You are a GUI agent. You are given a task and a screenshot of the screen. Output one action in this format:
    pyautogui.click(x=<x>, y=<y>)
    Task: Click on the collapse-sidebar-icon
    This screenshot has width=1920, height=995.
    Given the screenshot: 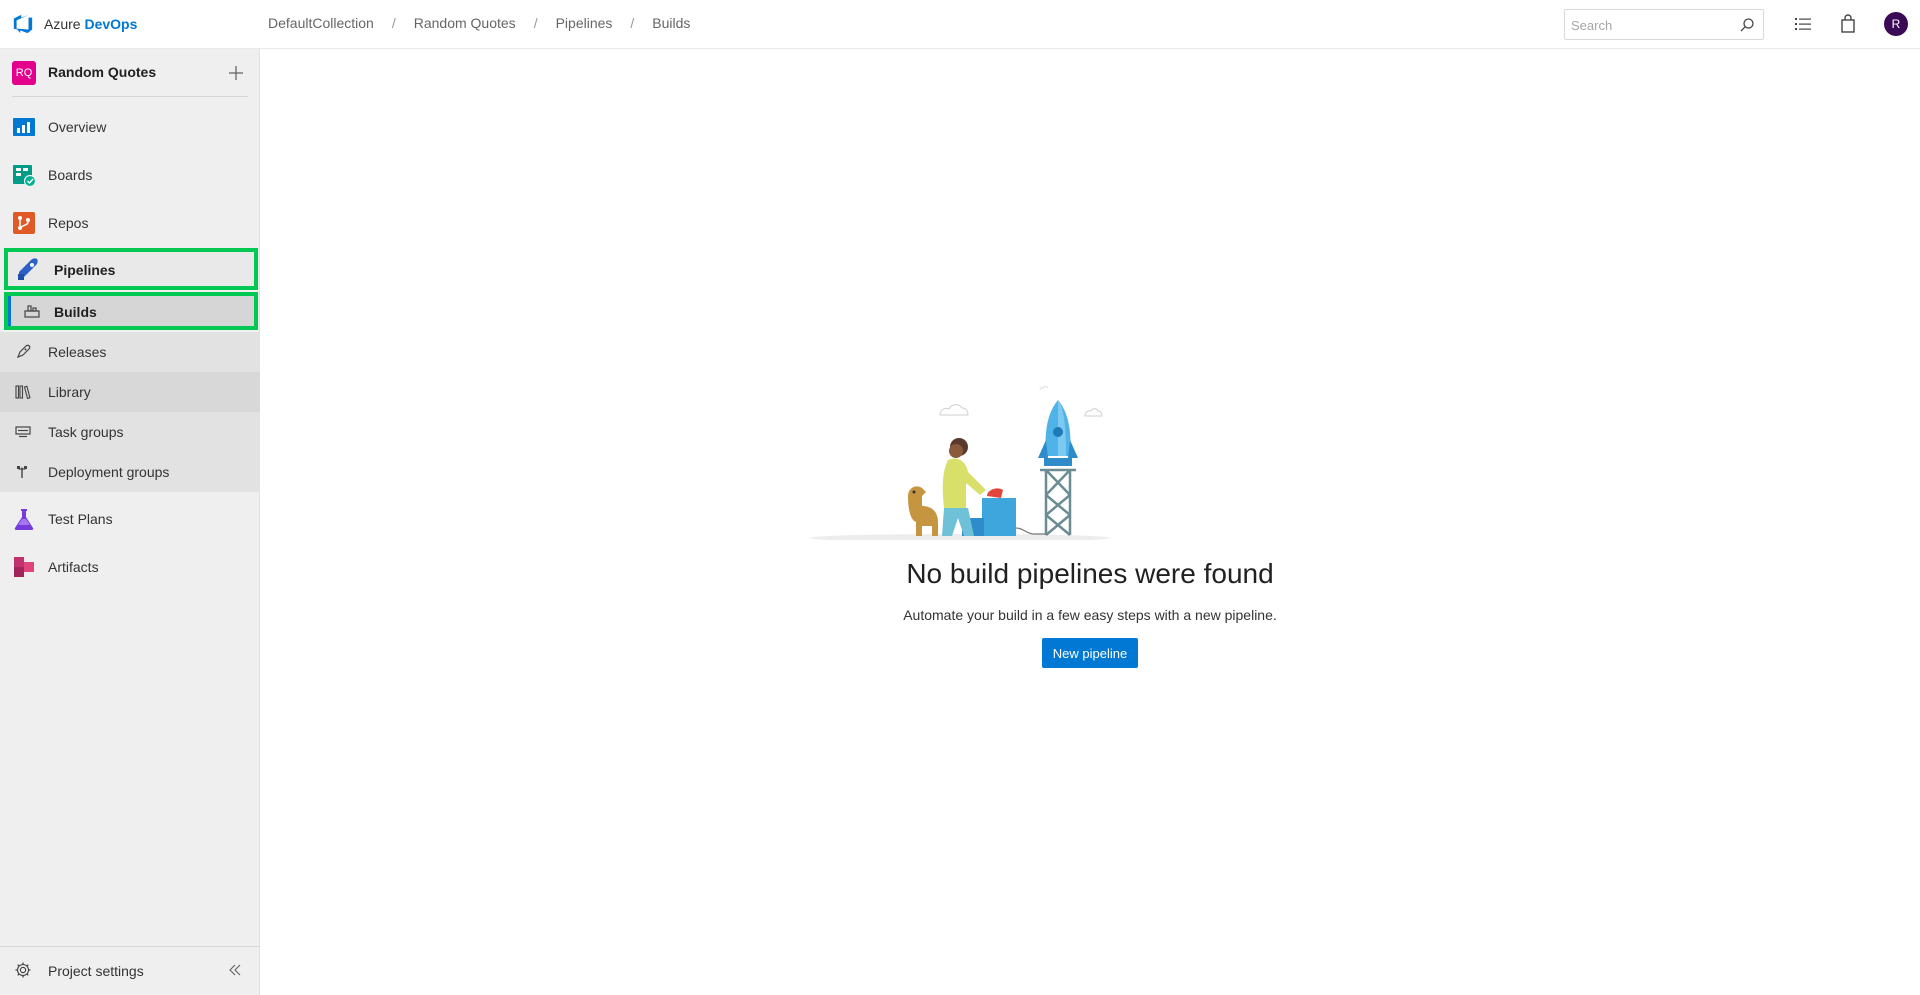 What is the action you would take?
    pyautogui.click(x=235, y=970)
    